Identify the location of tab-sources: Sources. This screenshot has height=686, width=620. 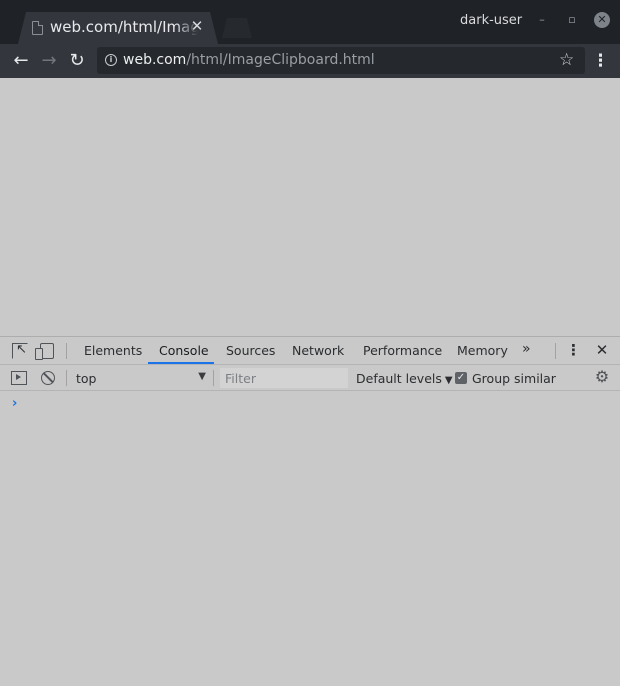
(250, 350).